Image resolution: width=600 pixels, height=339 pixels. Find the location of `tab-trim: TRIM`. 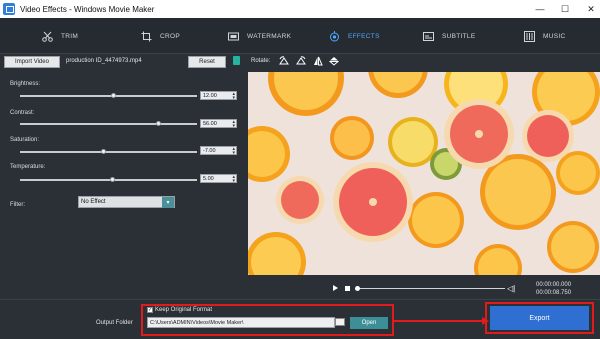

tab-trim: TRIM is located at coordinates (60, 36).